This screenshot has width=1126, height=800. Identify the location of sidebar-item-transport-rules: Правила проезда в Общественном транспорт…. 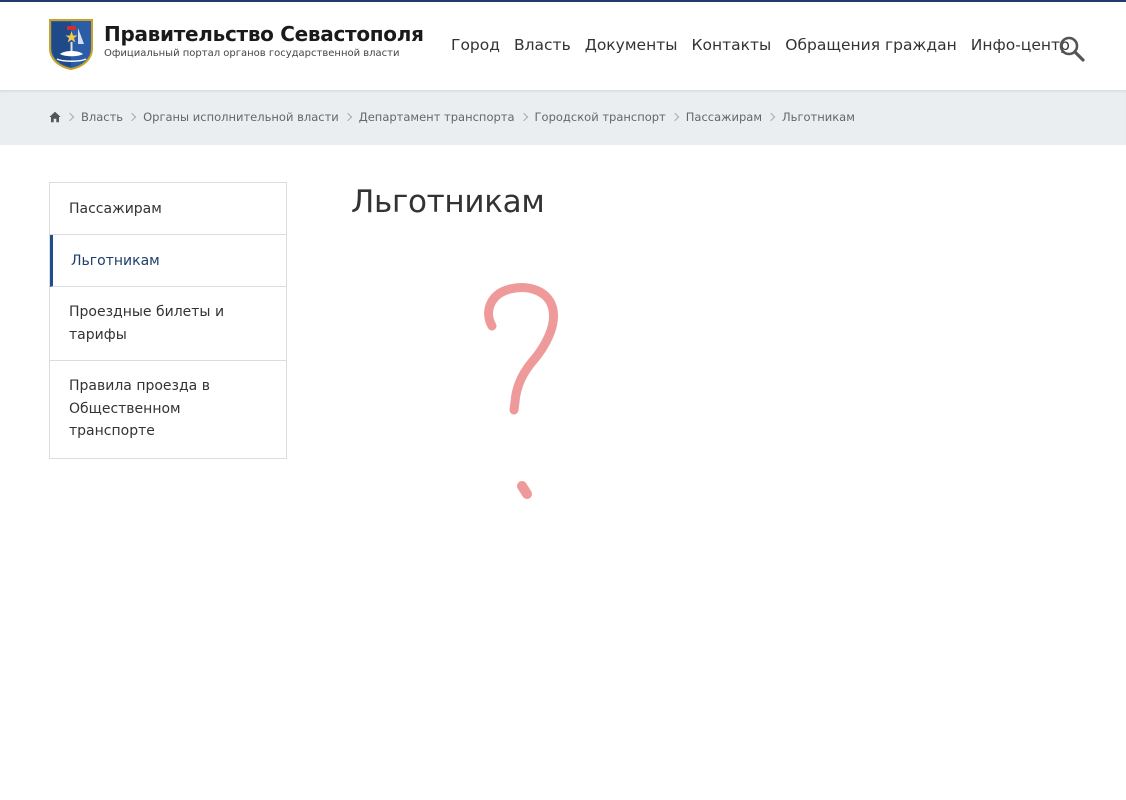
(168, 409).